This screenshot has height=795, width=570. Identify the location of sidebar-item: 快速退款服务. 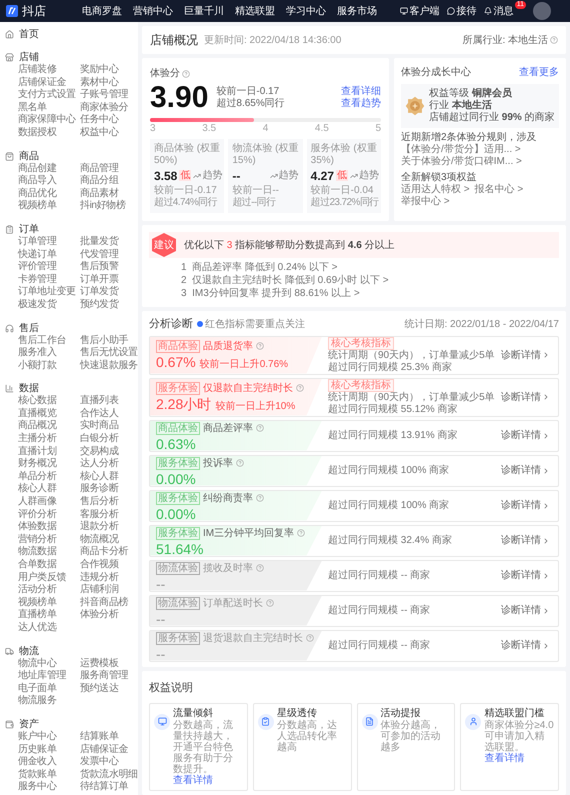
(109, 366).